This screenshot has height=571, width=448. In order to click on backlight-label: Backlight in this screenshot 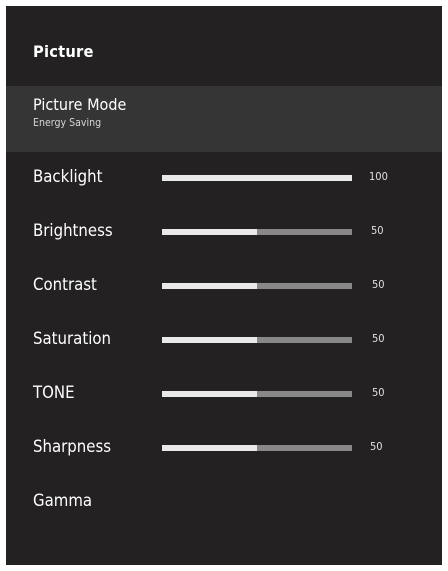, I will do `click(68, 177)`.